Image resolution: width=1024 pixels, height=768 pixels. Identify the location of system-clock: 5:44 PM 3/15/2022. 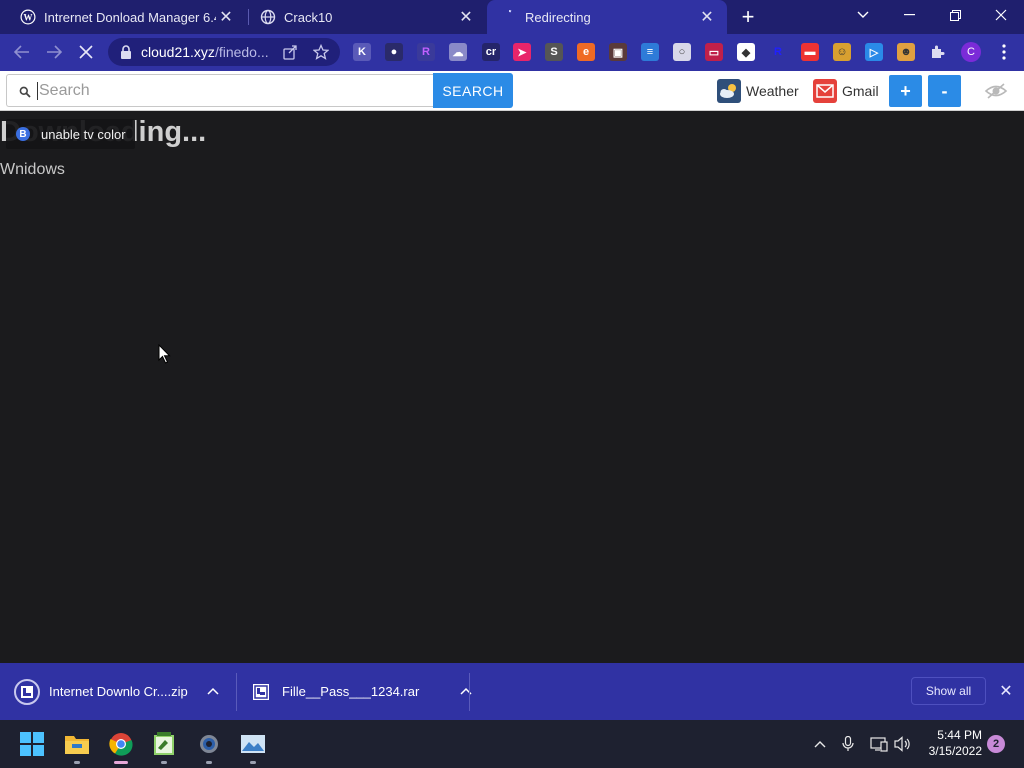
(951, 743).